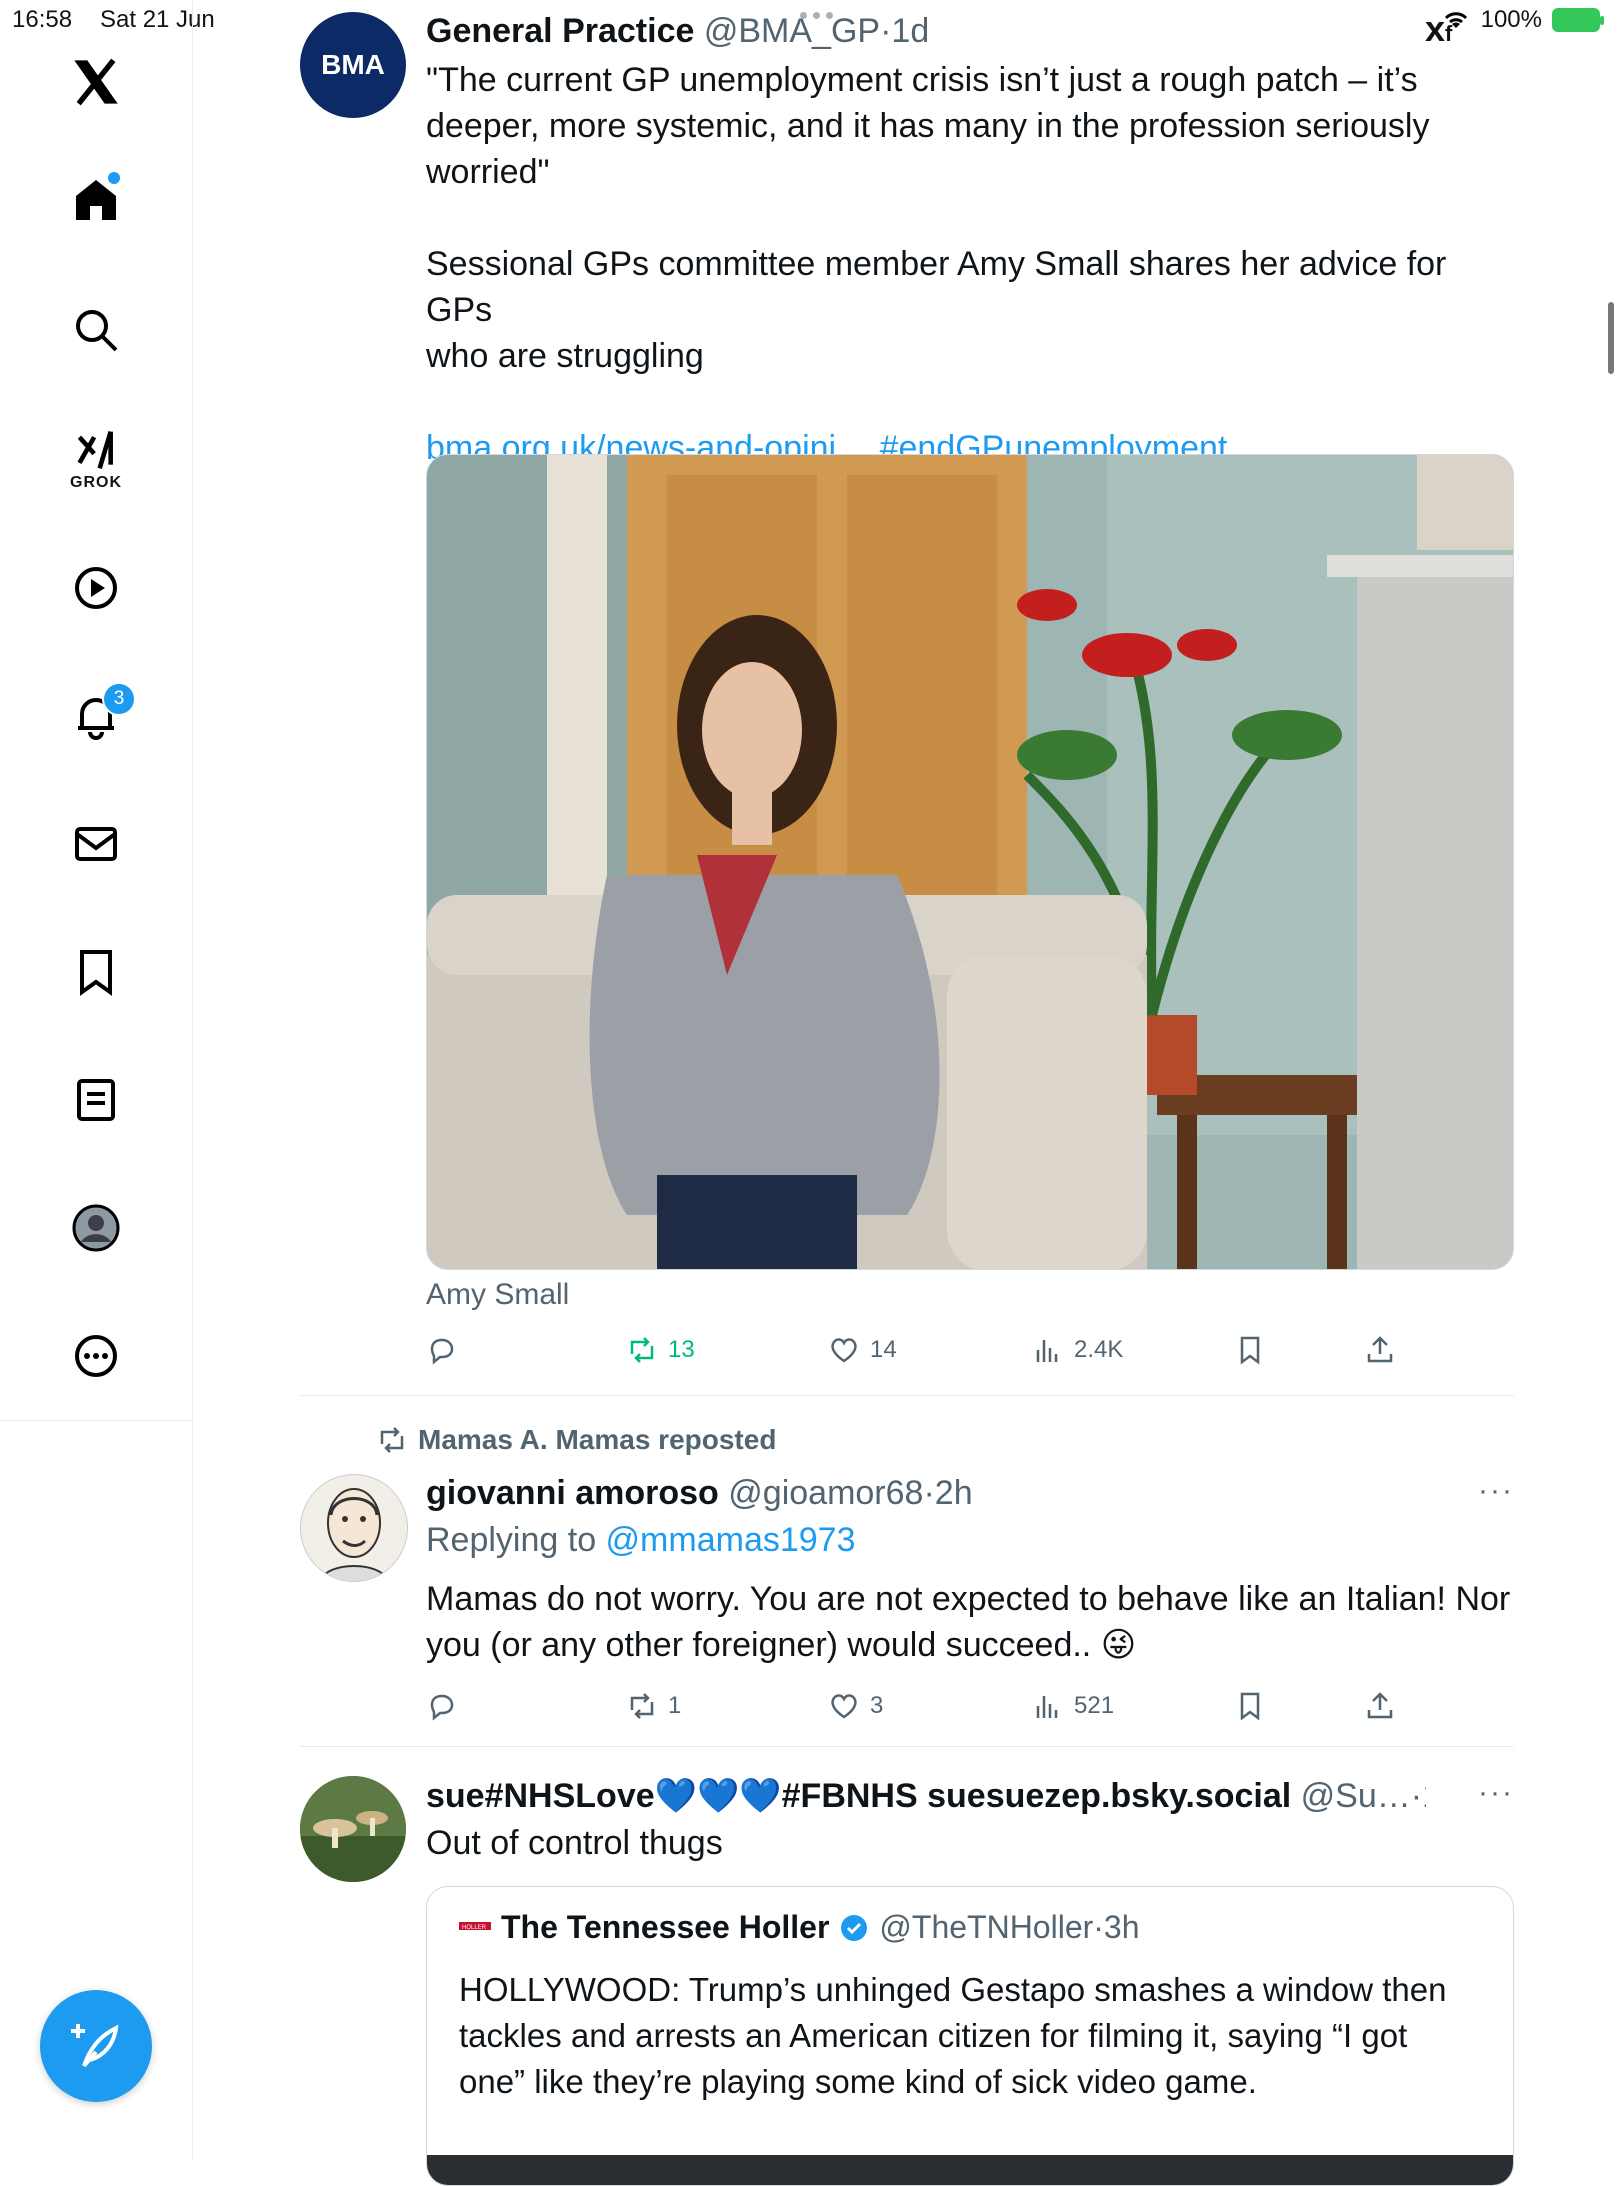 The image size is (1620, 2186). I want to click on replying-to-link: @mmamas1973, so click(731, 1540).